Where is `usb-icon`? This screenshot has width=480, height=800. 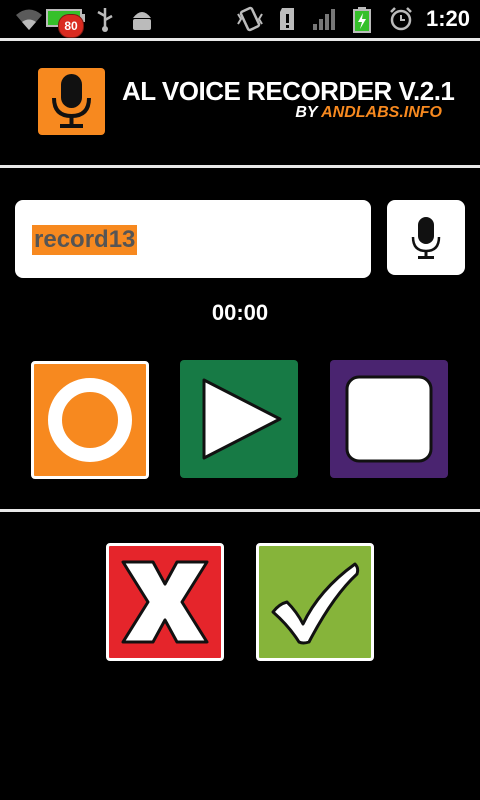
usb-icon is located at coordinates (105, 19).